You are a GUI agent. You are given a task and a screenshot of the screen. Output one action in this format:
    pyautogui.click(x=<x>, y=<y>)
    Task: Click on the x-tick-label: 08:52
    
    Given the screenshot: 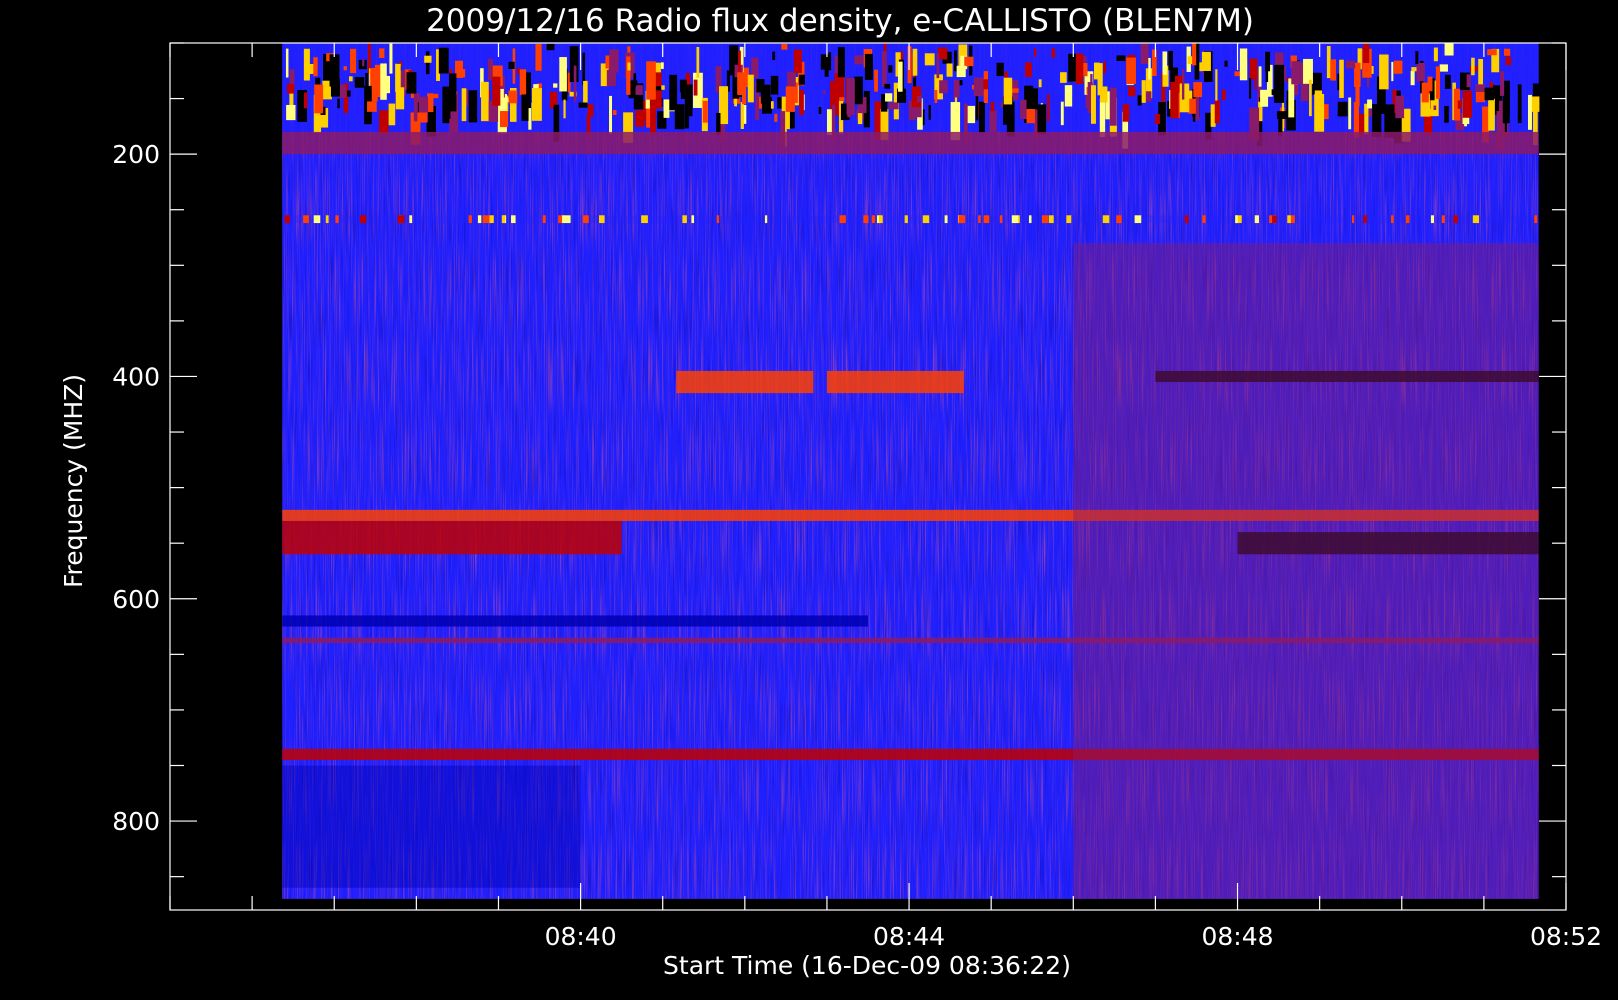 What is the action you would take?
    pyautogui.click(x=1566, y=936)
    